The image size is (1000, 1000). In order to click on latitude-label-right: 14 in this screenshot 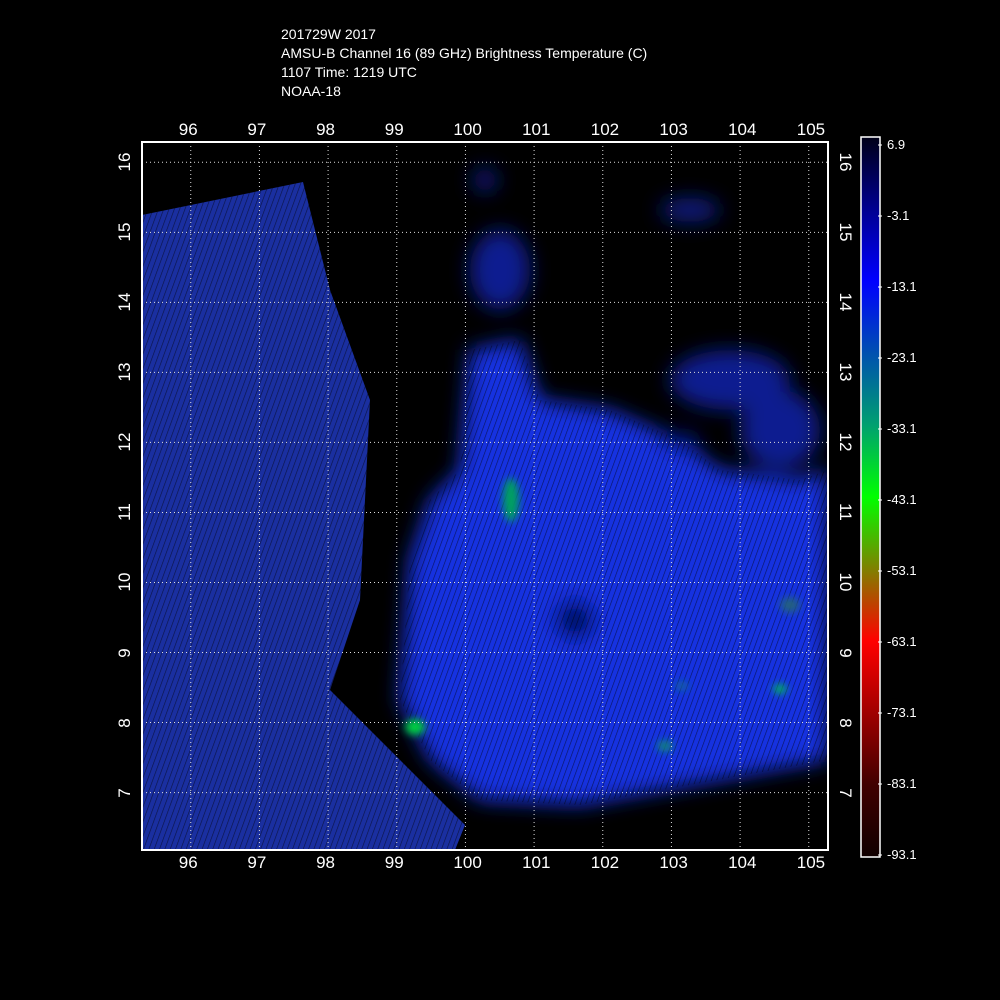, I will do `click(845, 302)`.